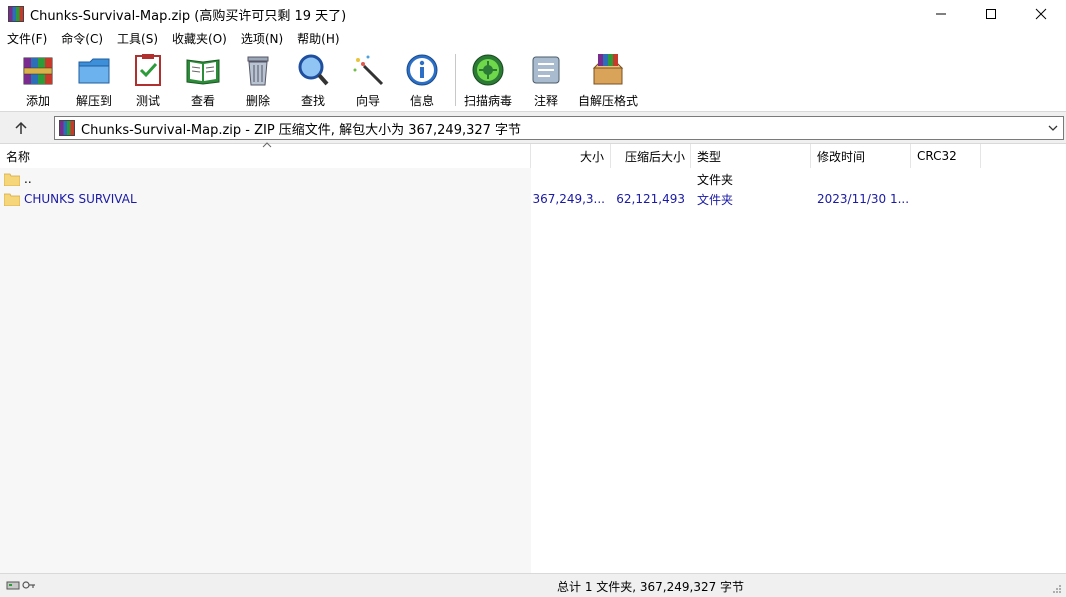  I want to click on find-button: 查找, so click(313, 81).